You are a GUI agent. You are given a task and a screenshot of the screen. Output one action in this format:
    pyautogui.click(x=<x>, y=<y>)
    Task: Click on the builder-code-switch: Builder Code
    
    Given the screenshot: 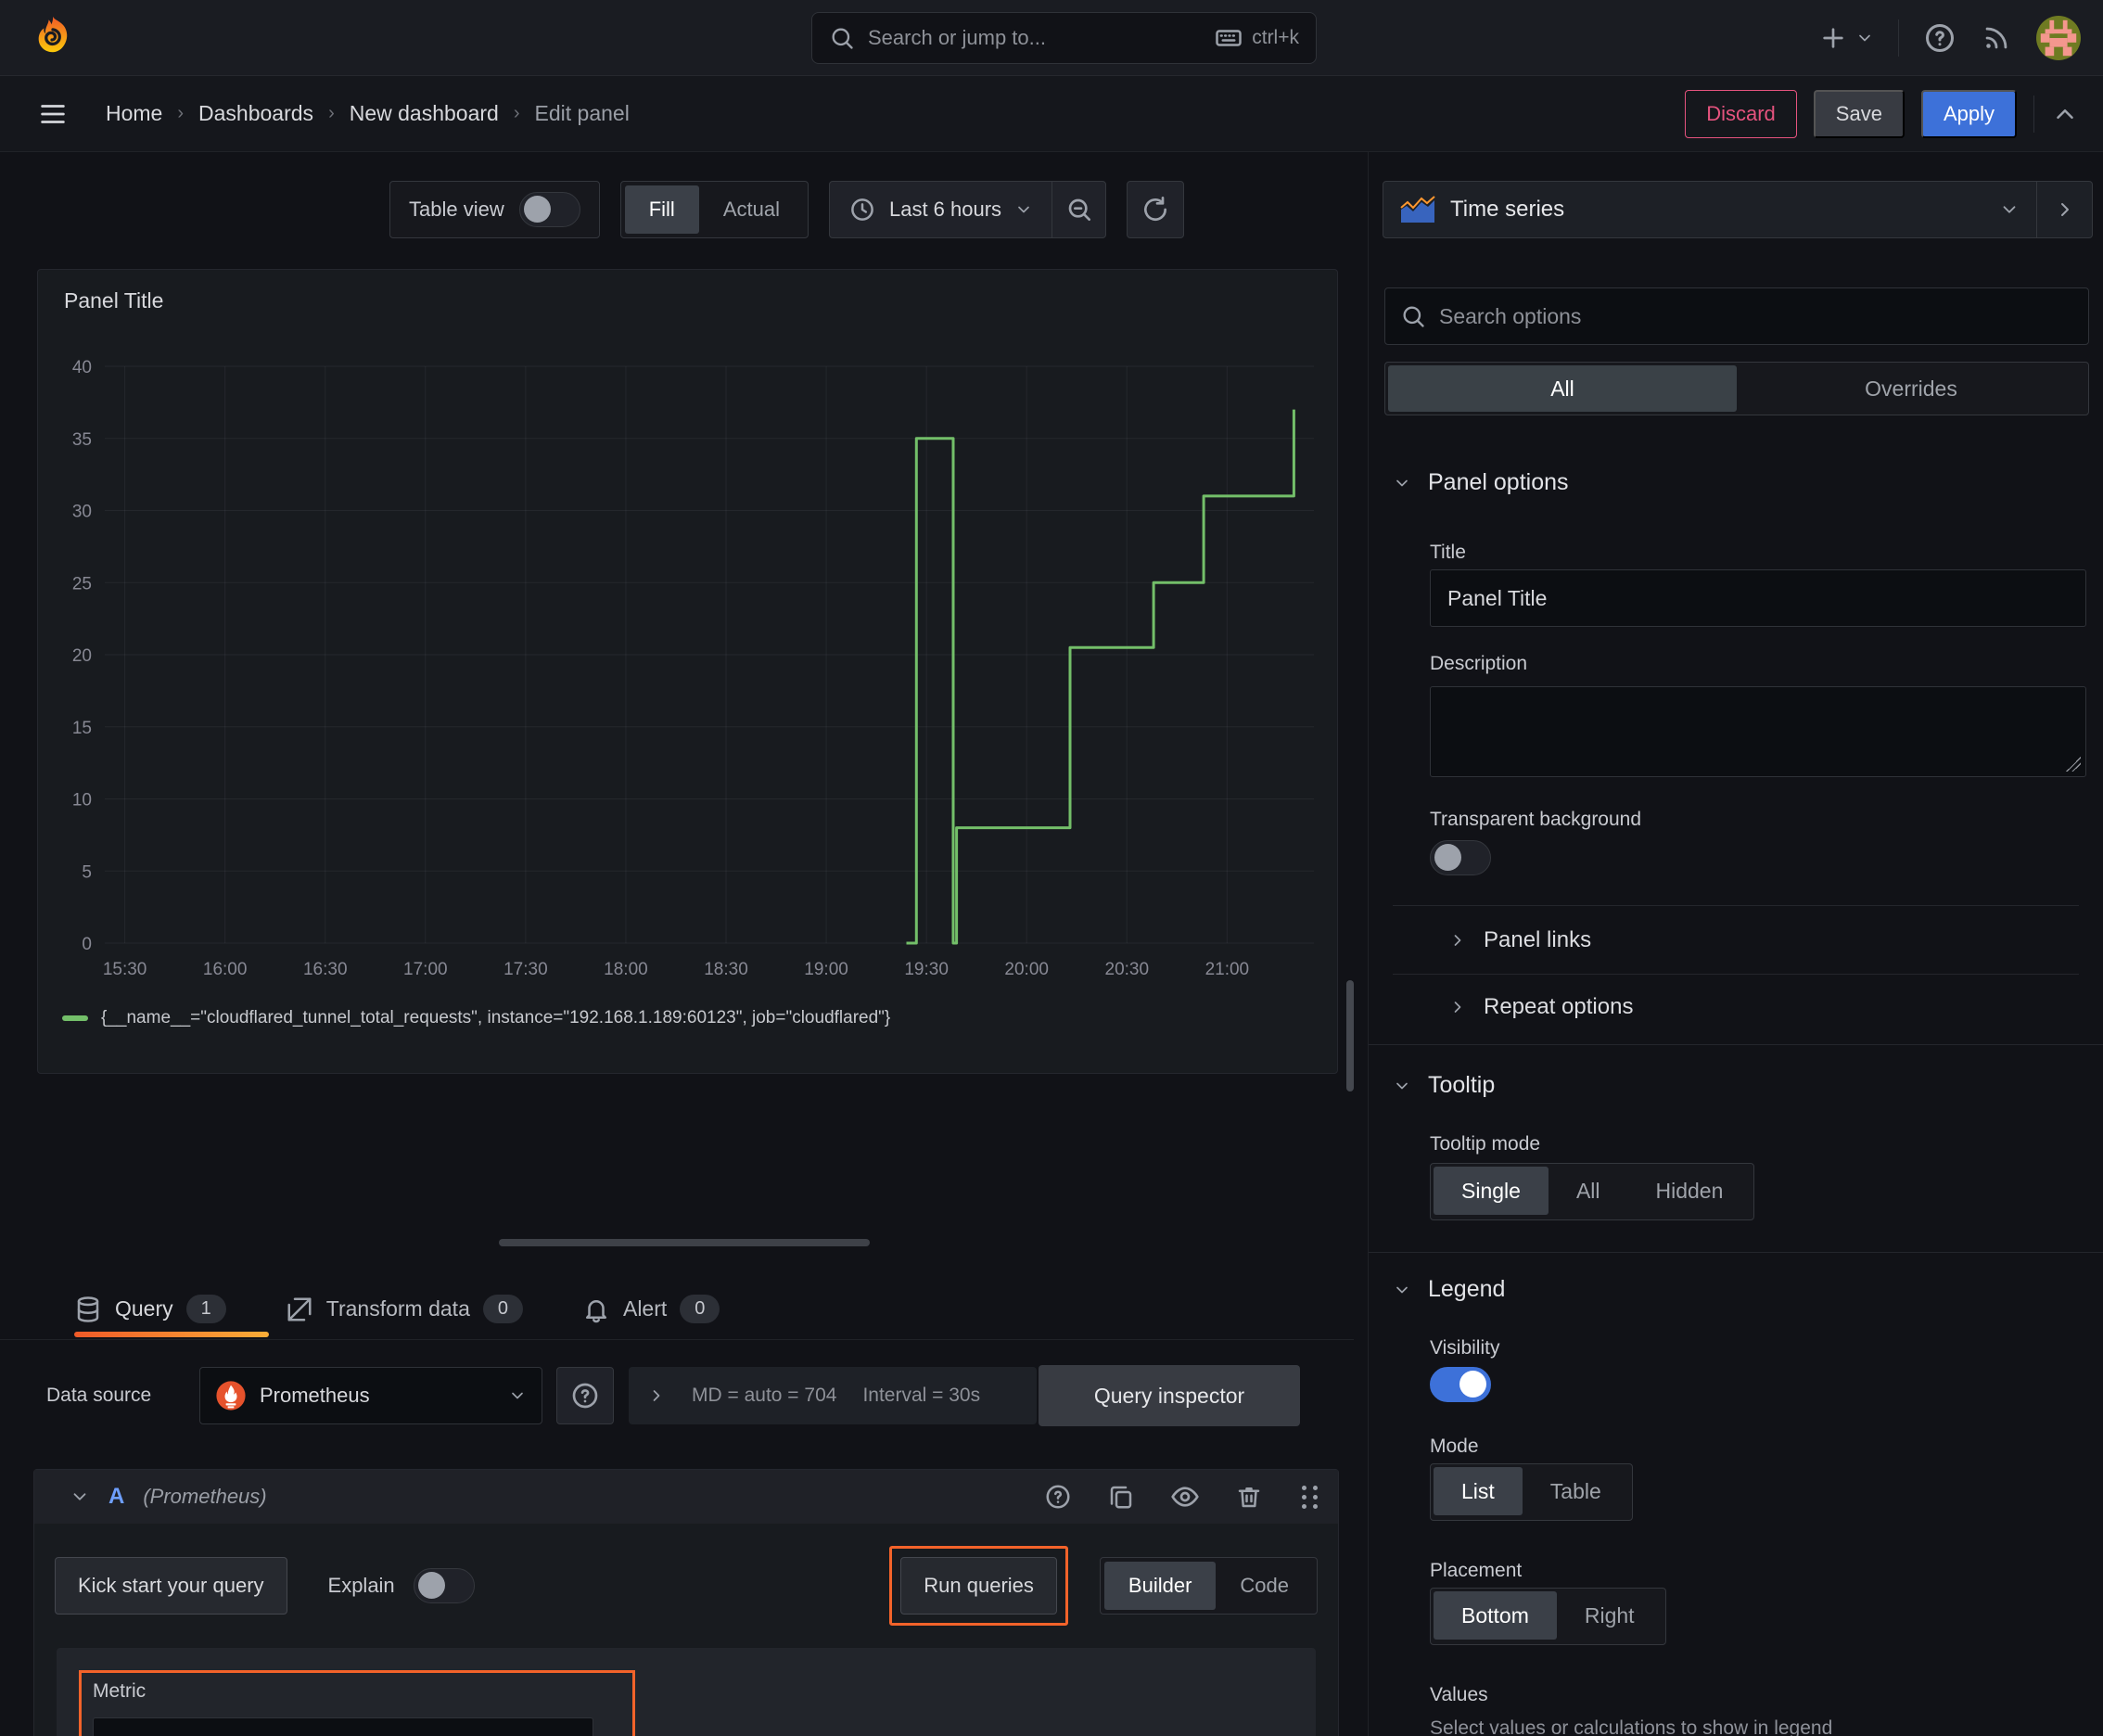 What is the action you would take?
    pyautogui.click(x=1208, y=1586)
    